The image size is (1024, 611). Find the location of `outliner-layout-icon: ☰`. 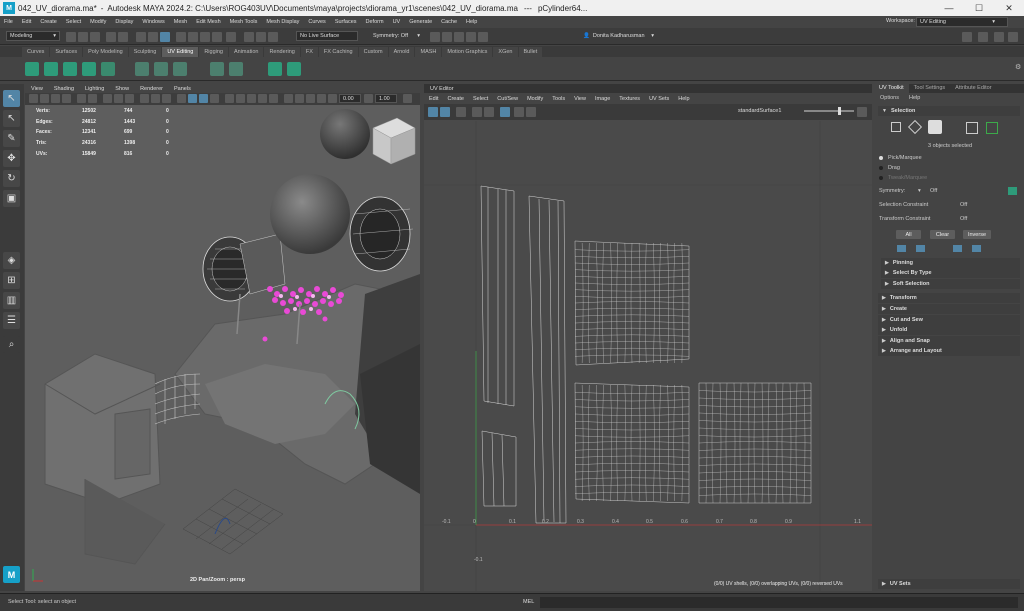

outliner-layout-icon: ☰ is located at coordinates (11, 320).